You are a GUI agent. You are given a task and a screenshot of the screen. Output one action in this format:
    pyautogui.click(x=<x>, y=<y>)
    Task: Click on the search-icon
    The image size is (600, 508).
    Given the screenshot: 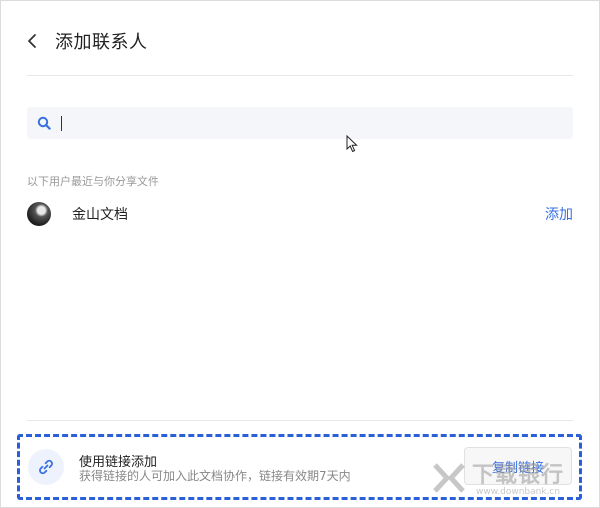 What is the action you would take?
    pyautogui.click(x=44, y=123)
    